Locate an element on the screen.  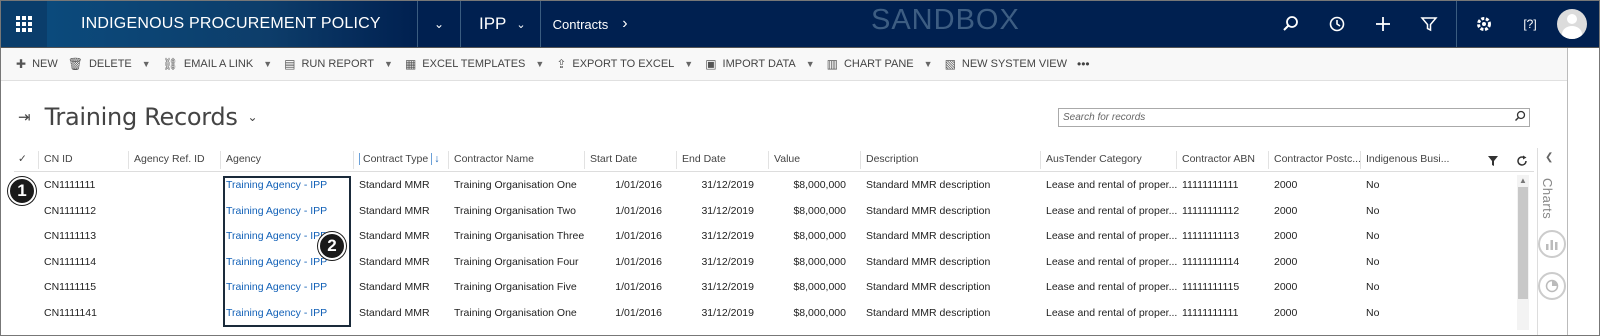
create-plus-icon is located at coordinates (1383, 24).